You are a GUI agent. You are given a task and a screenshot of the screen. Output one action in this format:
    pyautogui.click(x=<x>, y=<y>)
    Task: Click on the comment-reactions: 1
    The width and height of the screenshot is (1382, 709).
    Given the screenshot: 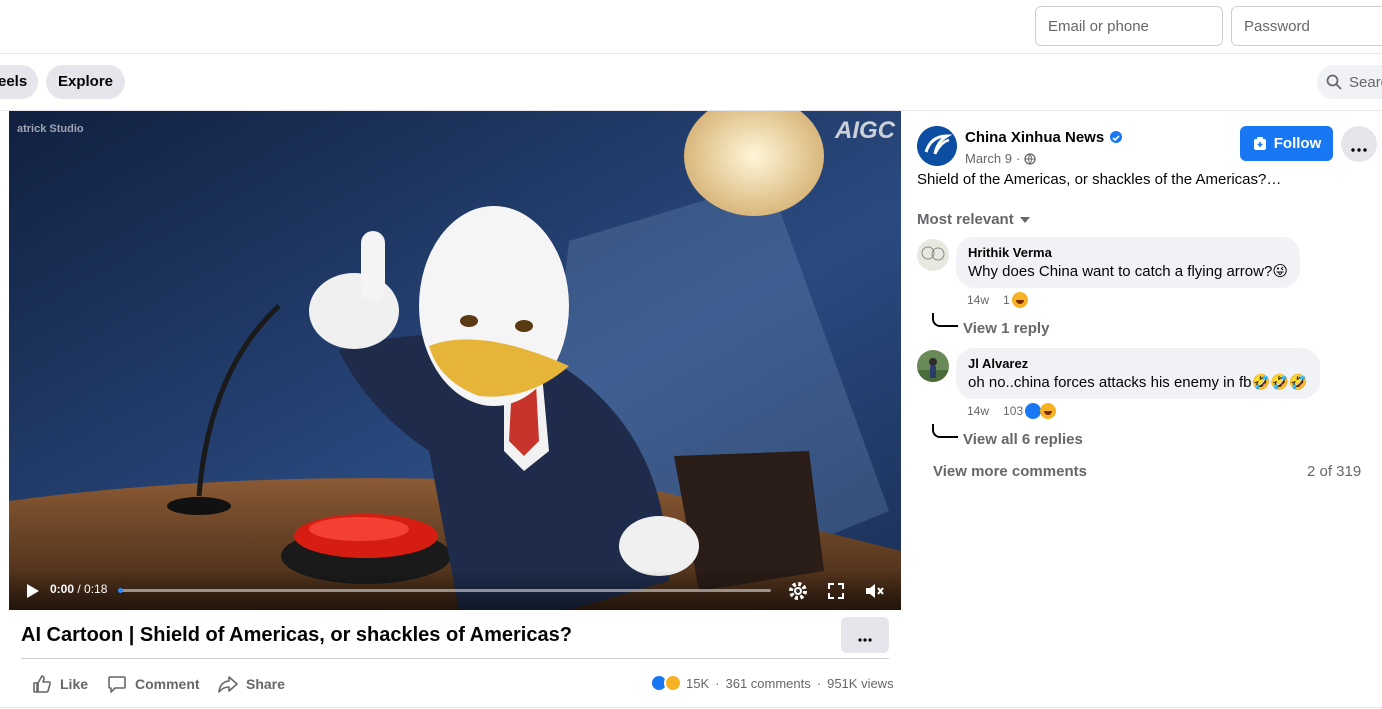 What is the action you would take?
    pyautogui.click(x=1015, y=300)
    